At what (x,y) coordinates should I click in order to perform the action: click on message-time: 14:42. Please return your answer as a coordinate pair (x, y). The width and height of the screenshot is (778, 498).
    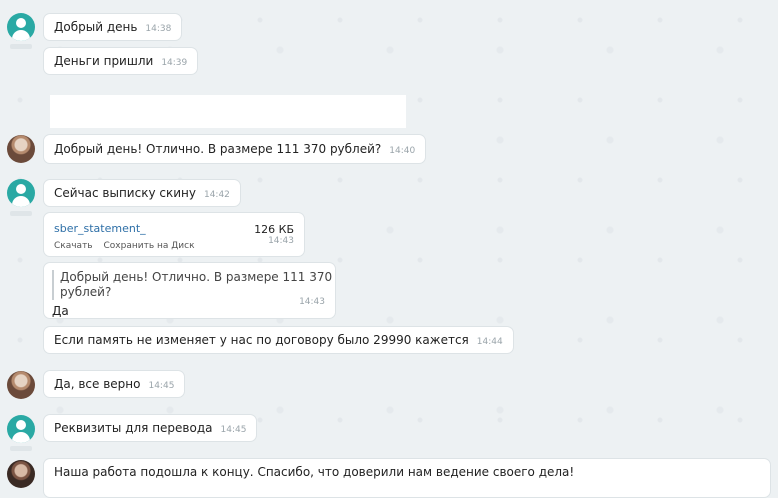
    Looking at the image, I should click on (216, 195).